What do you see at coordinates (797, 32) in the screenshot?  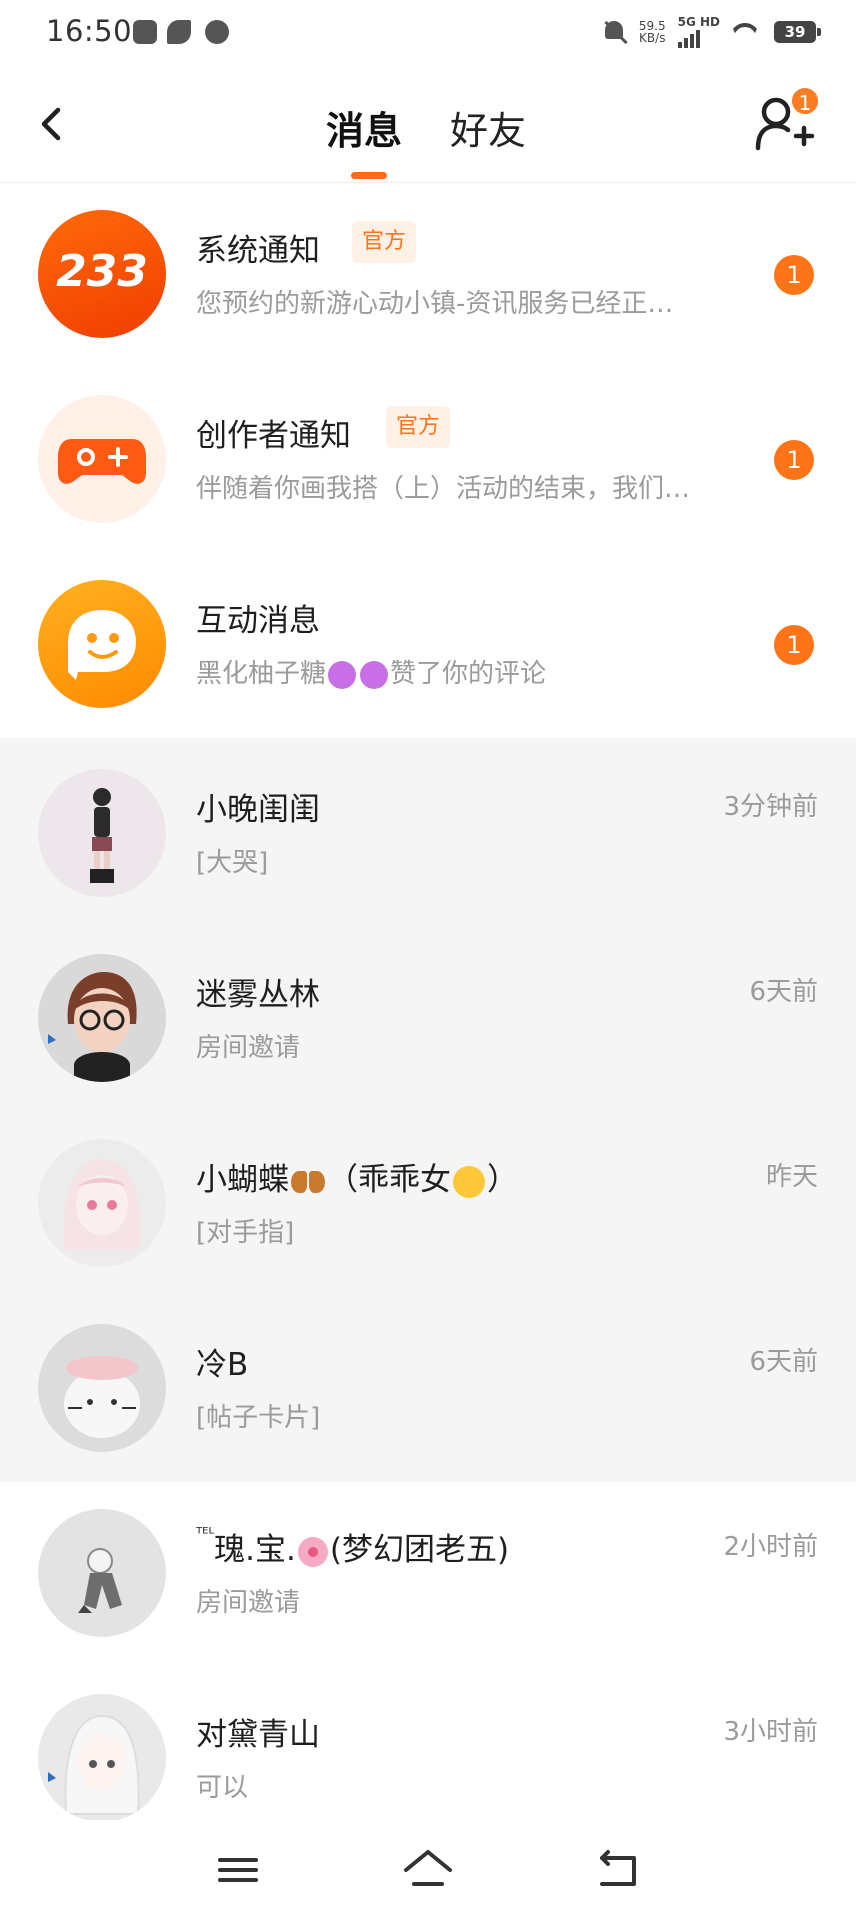 I see `battery-icon: 39` at bounding box center [797, 32].